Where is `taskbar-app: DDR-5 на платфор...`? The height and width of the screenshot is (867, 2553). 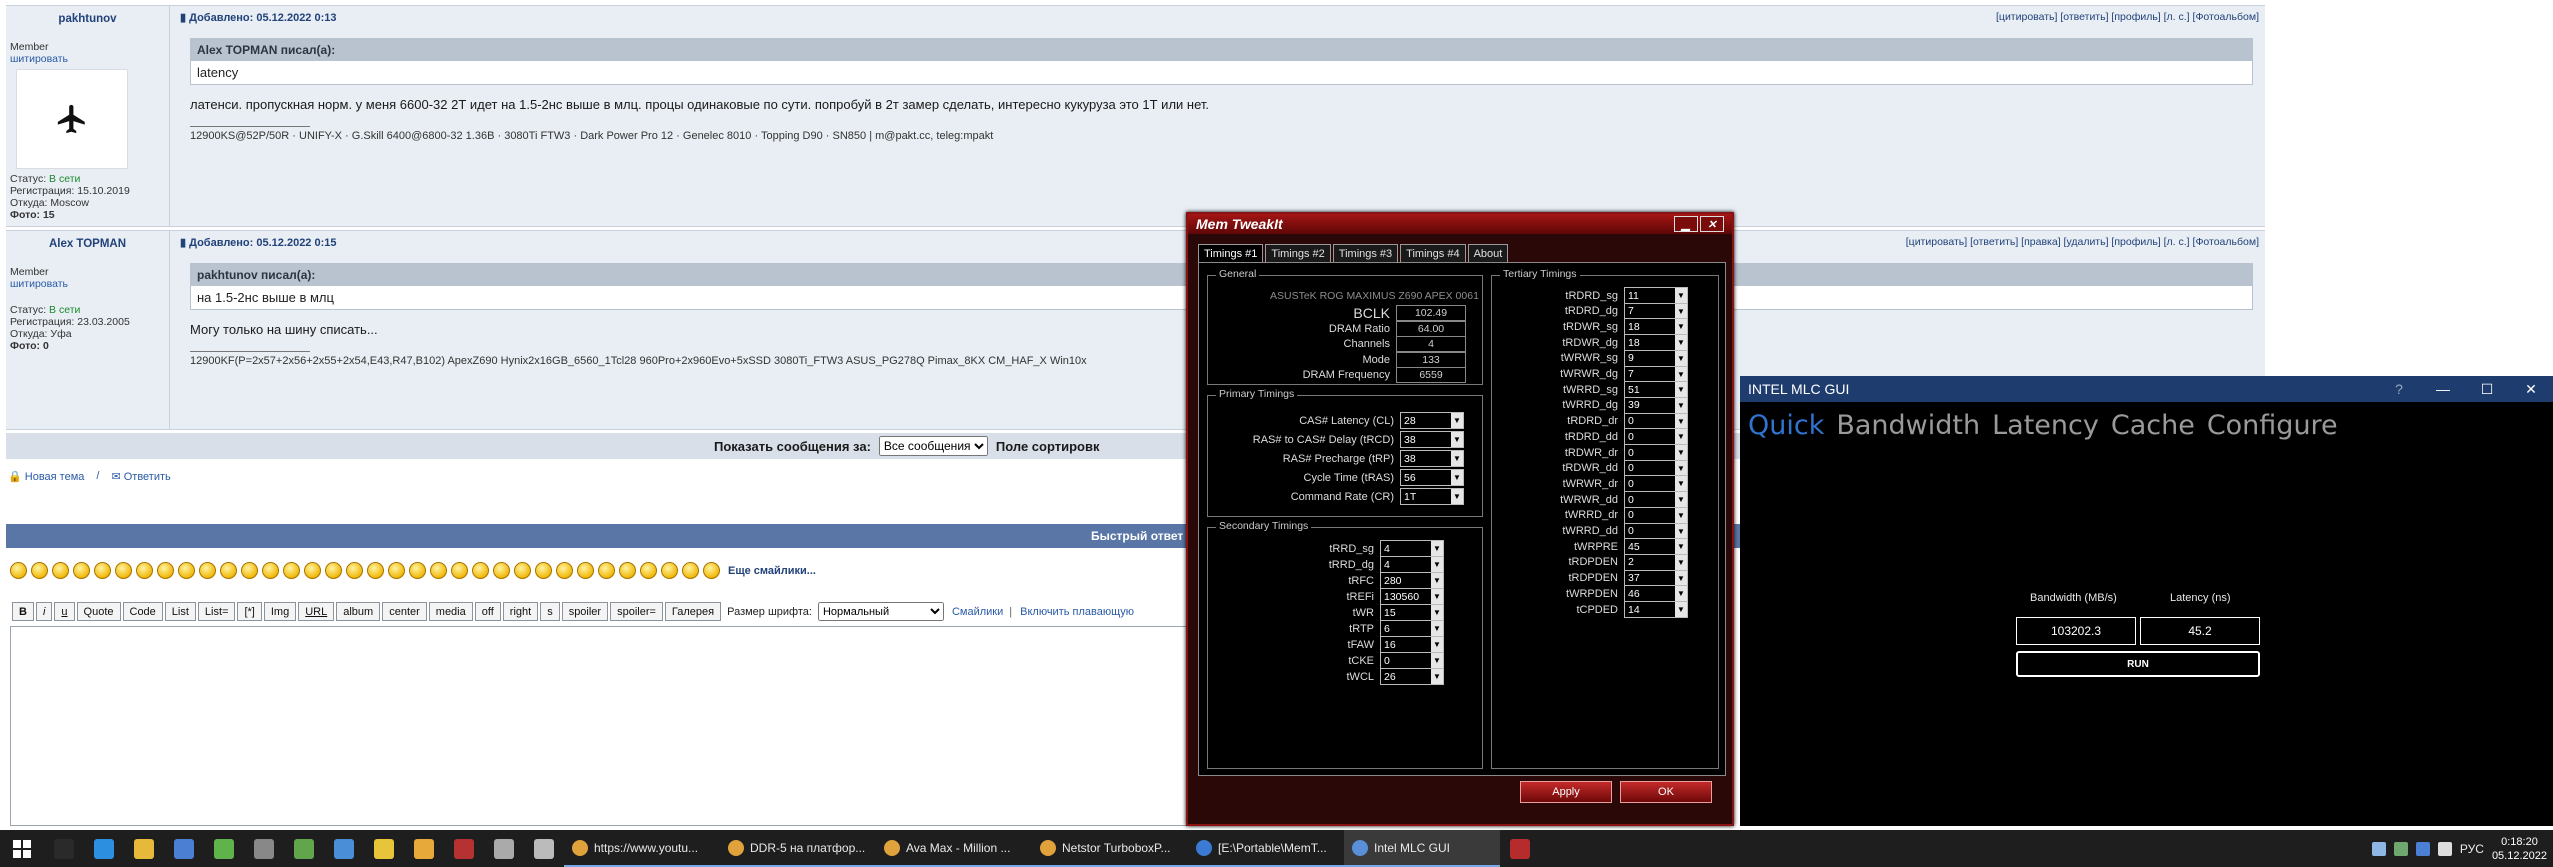 taskbar-app: DDR-5 на платфор... is located at coordinates (798, 848).